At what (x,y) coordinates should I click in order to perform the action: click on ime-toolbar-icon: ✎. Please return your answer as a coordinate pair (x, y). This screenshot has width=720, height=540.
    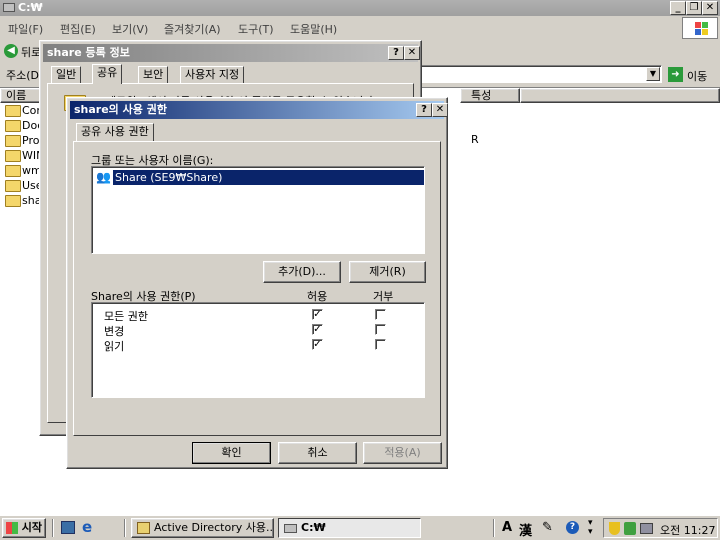
    Looking at the image, I should click on (547, 527).